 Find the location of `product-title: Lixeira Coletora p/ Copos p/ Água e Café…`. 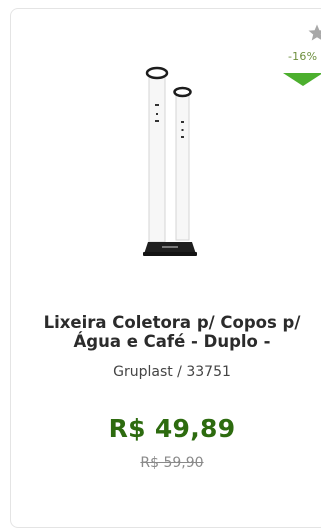

product-title: Lixeira Coletora p/ Copos p/ Água e Café… is located at coordinates (172, 332).